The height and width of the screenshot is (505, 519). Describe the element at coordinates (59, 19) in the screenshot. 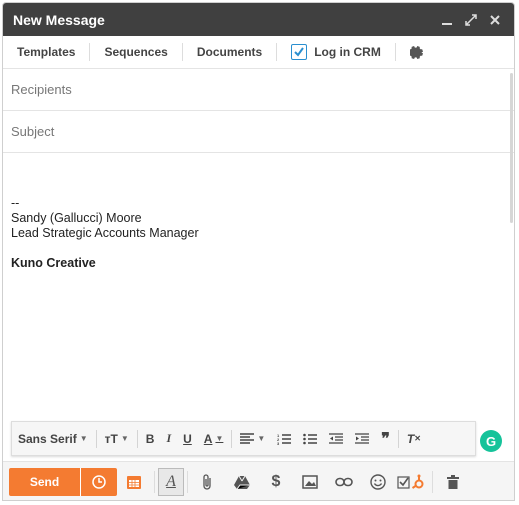

I see `window-title: New Message` at that location.